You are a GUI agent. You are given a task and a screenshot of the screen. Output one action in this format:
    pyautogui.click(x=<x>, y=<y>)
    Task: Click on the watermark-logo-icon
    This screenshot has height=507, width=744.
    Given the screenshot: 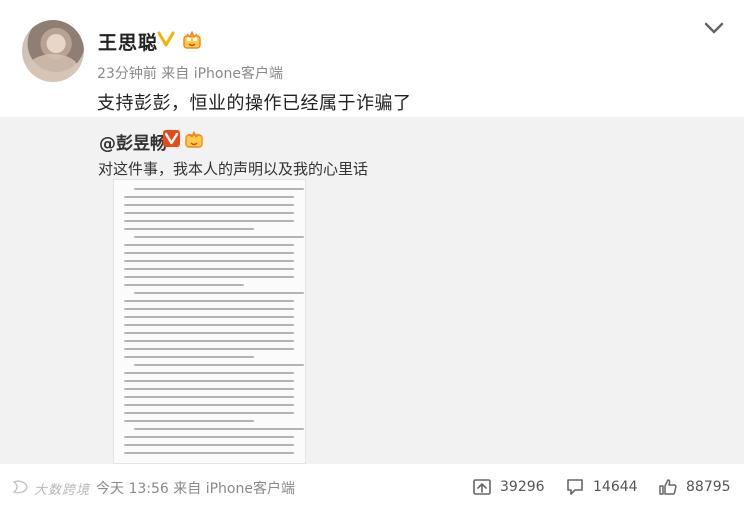 What is the action you would take?
    pyautogui.click(x=20, y=487)
    